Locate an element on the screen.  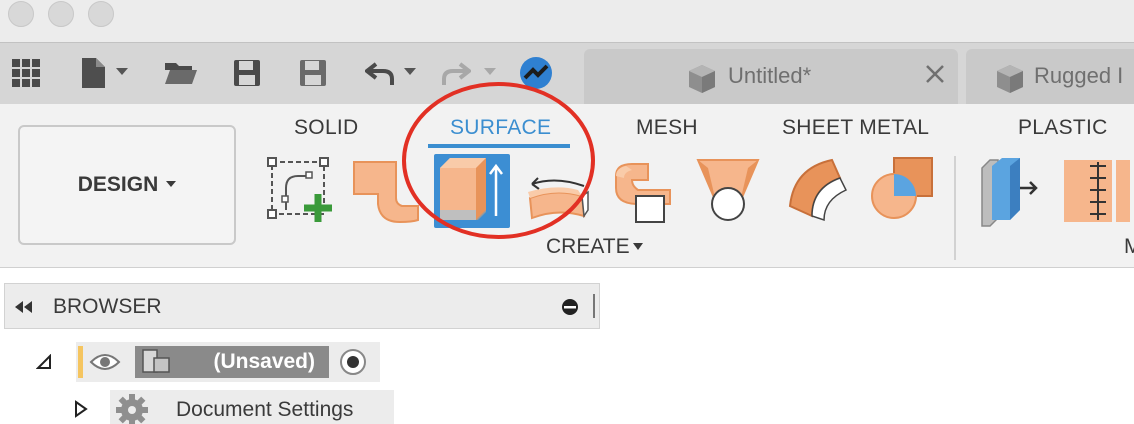
create-sketch-icon is located at coordinates (300, 191).